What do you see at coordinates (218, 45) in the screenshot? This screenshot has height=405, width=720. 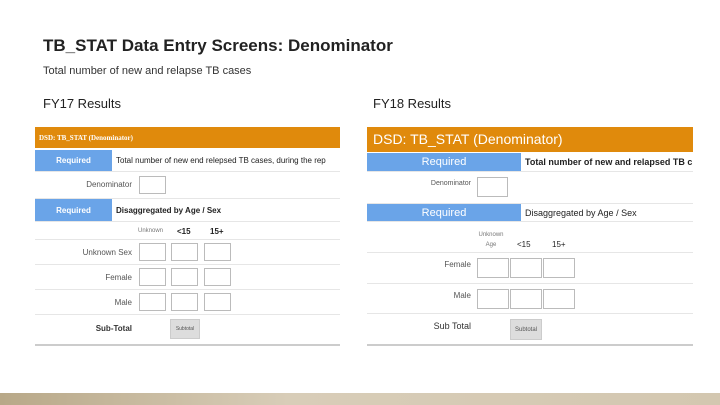 I see `page-title: TB_STAT Data Entry Screens: Denominator` at bounding box center [218, 45].